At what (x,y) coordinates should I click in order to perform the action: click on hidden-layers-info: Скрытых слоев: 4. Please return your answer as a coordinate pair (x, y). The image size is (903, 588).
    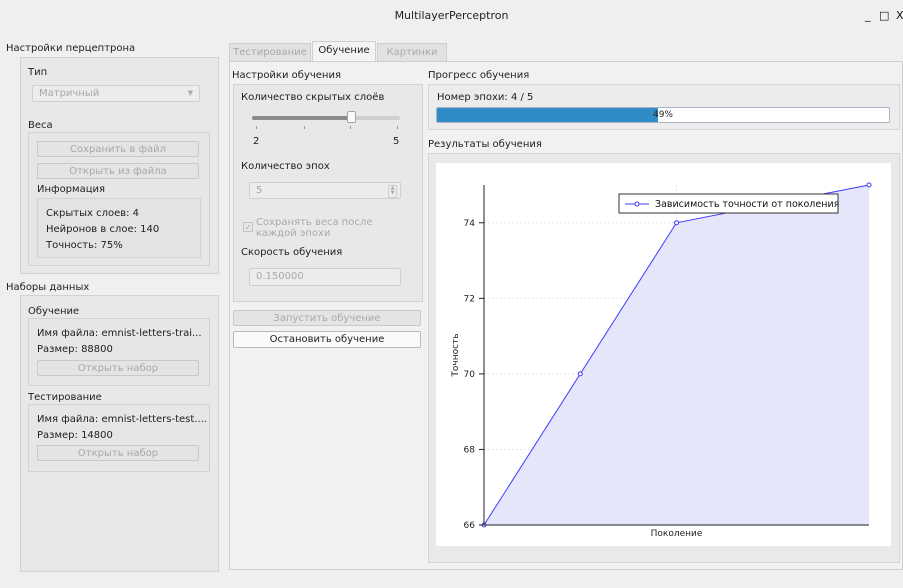
    Looking at the image, I should click on (93, 213).